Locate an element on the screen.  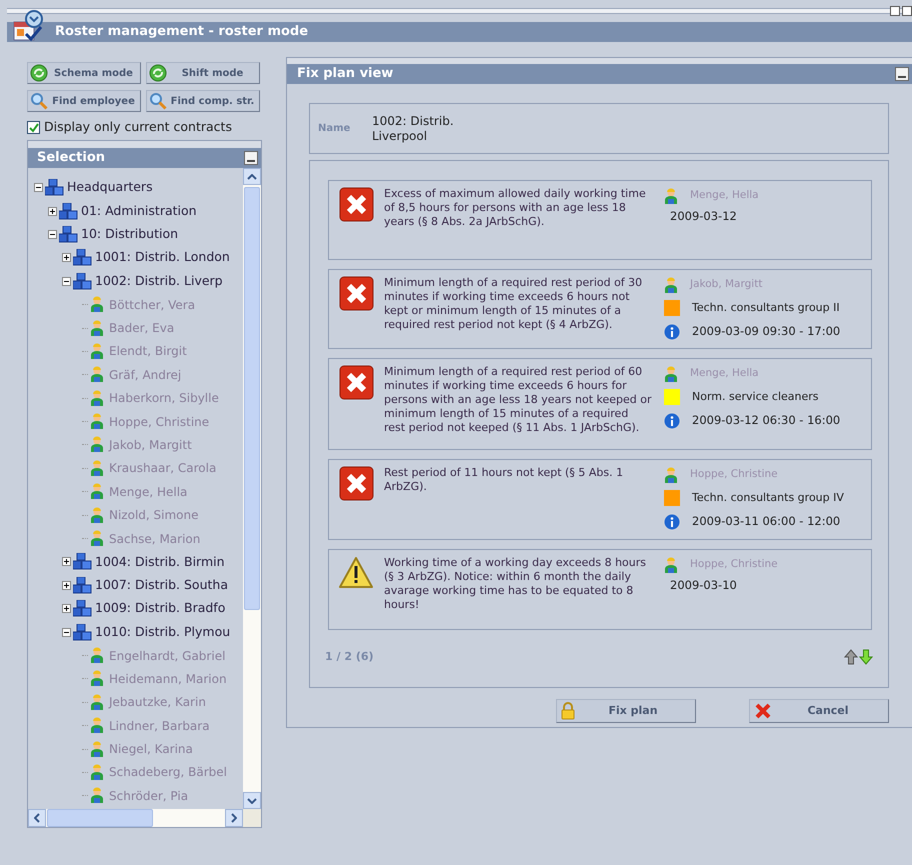
employee-name: Nizold, Simone is located at coordinates (154, 515).